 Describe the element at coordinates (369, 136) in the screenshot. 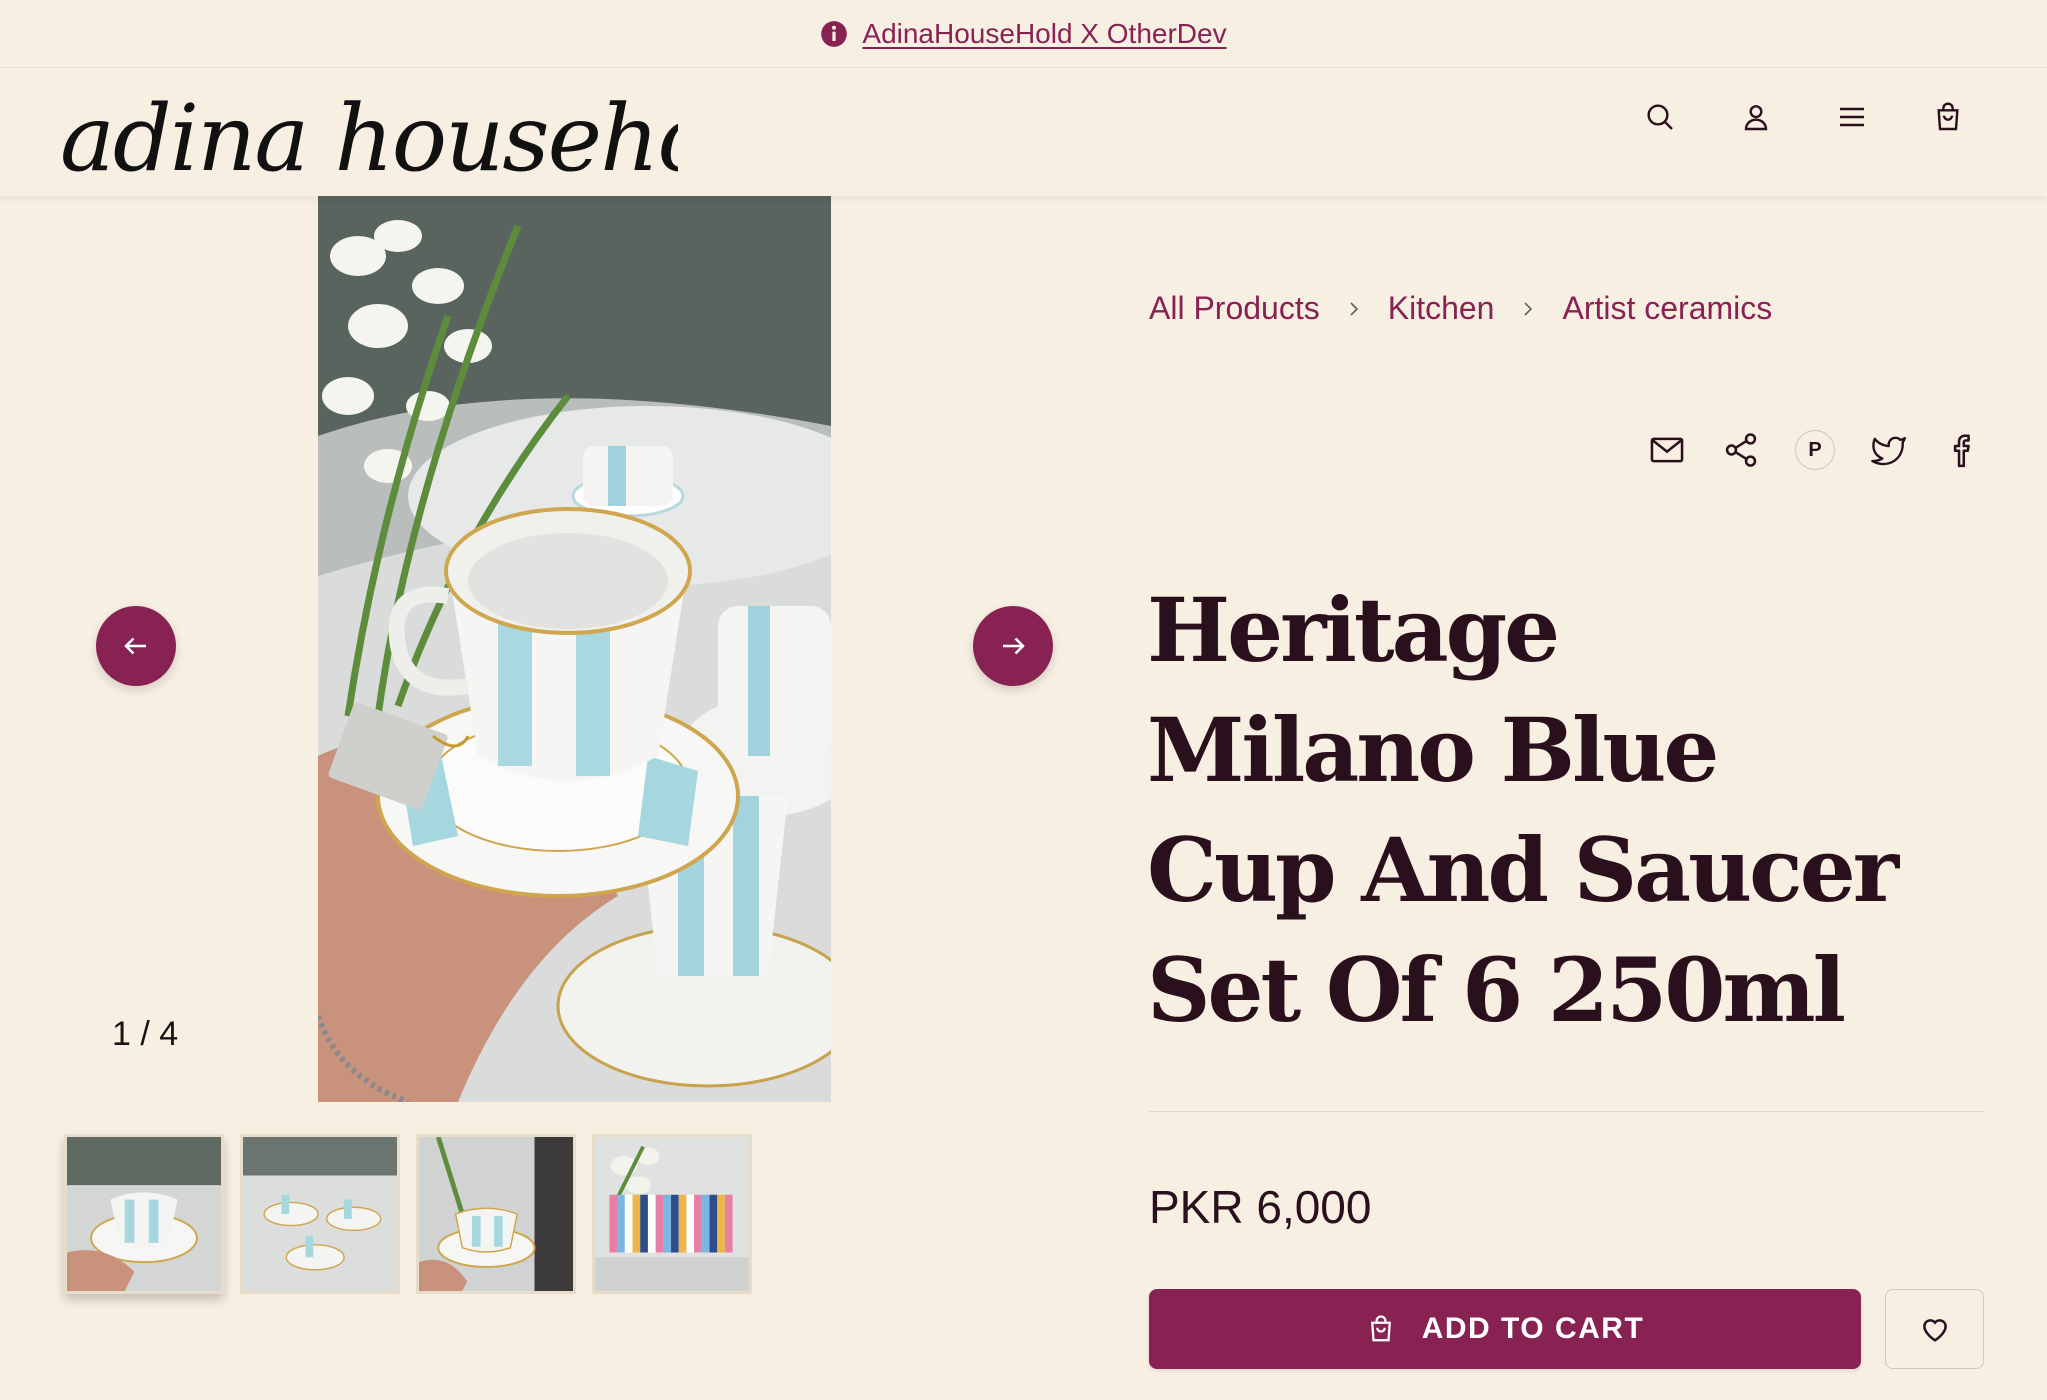

I see `logo-text: adina household` at that location.